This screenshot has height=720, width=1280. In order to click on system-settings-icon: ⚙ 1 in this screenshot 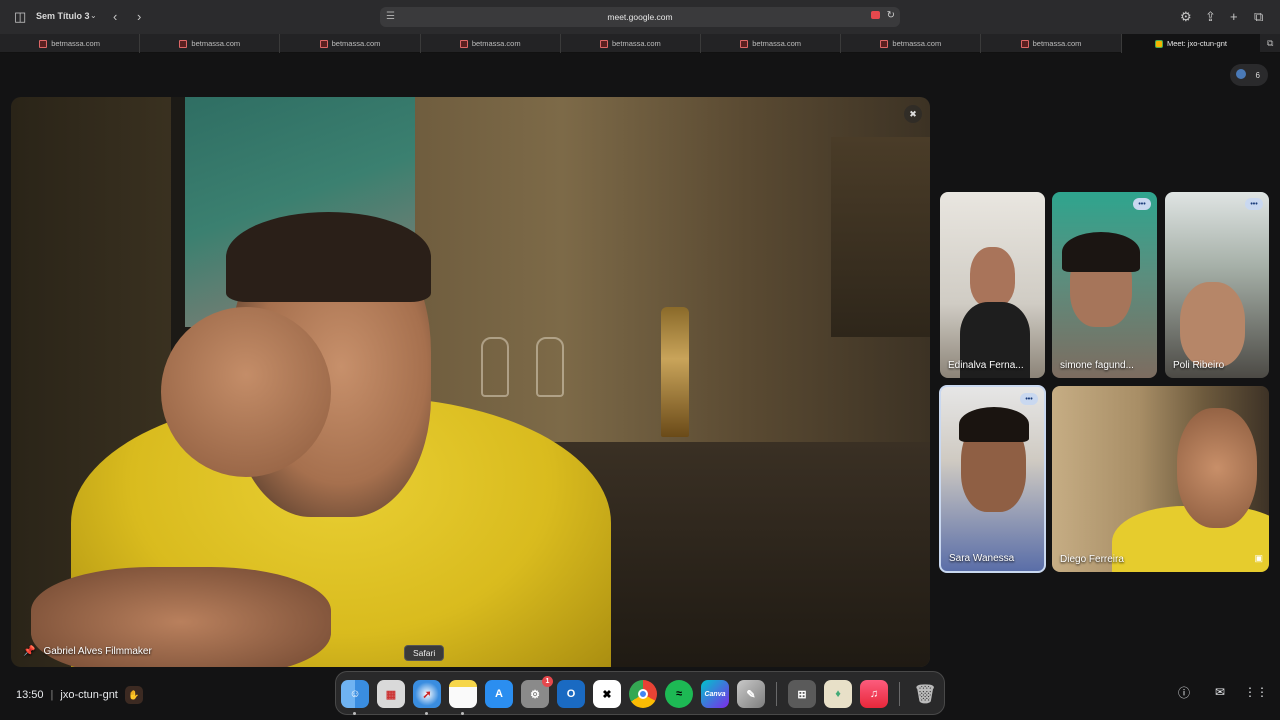, I will do `click(537, 692)`.